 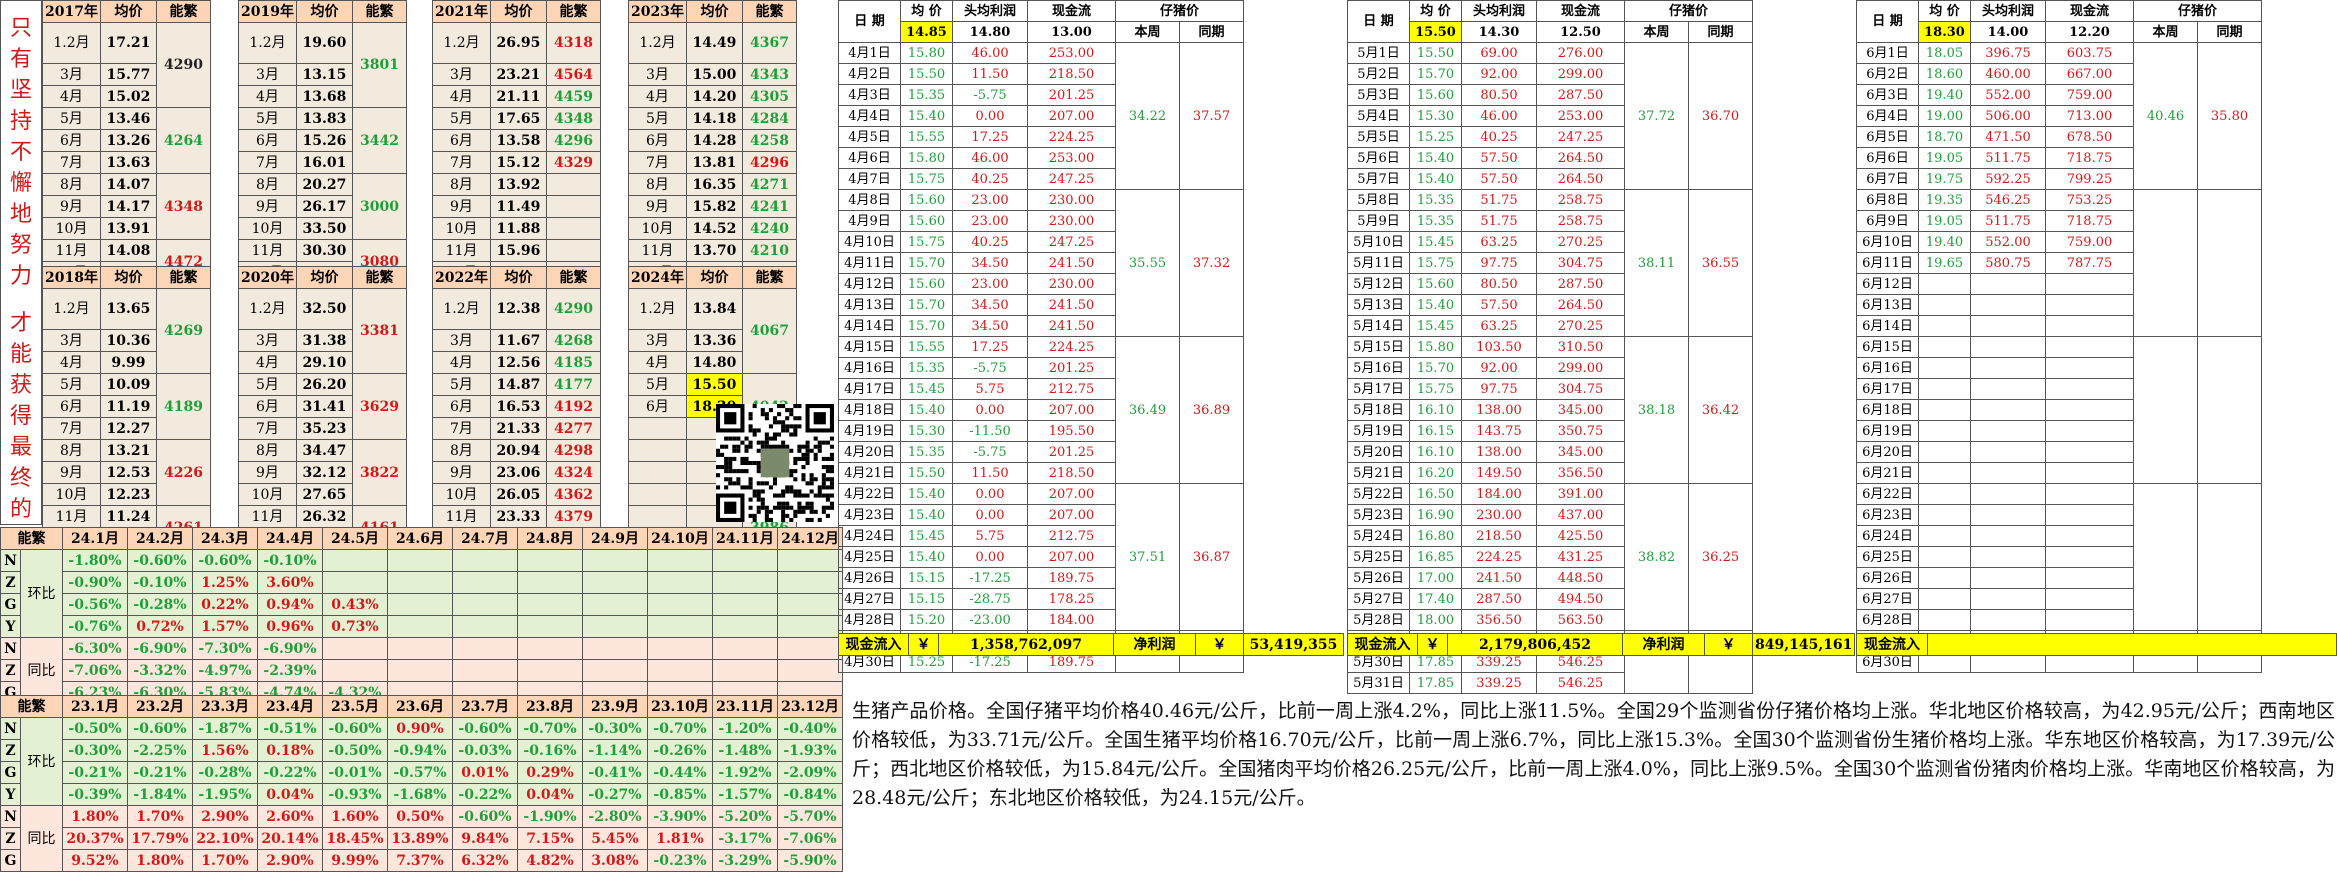 What do you see at coordinates (2131, 644) in the screenshot?
I see `cash-in-value` at bounding box center [2131, 644].